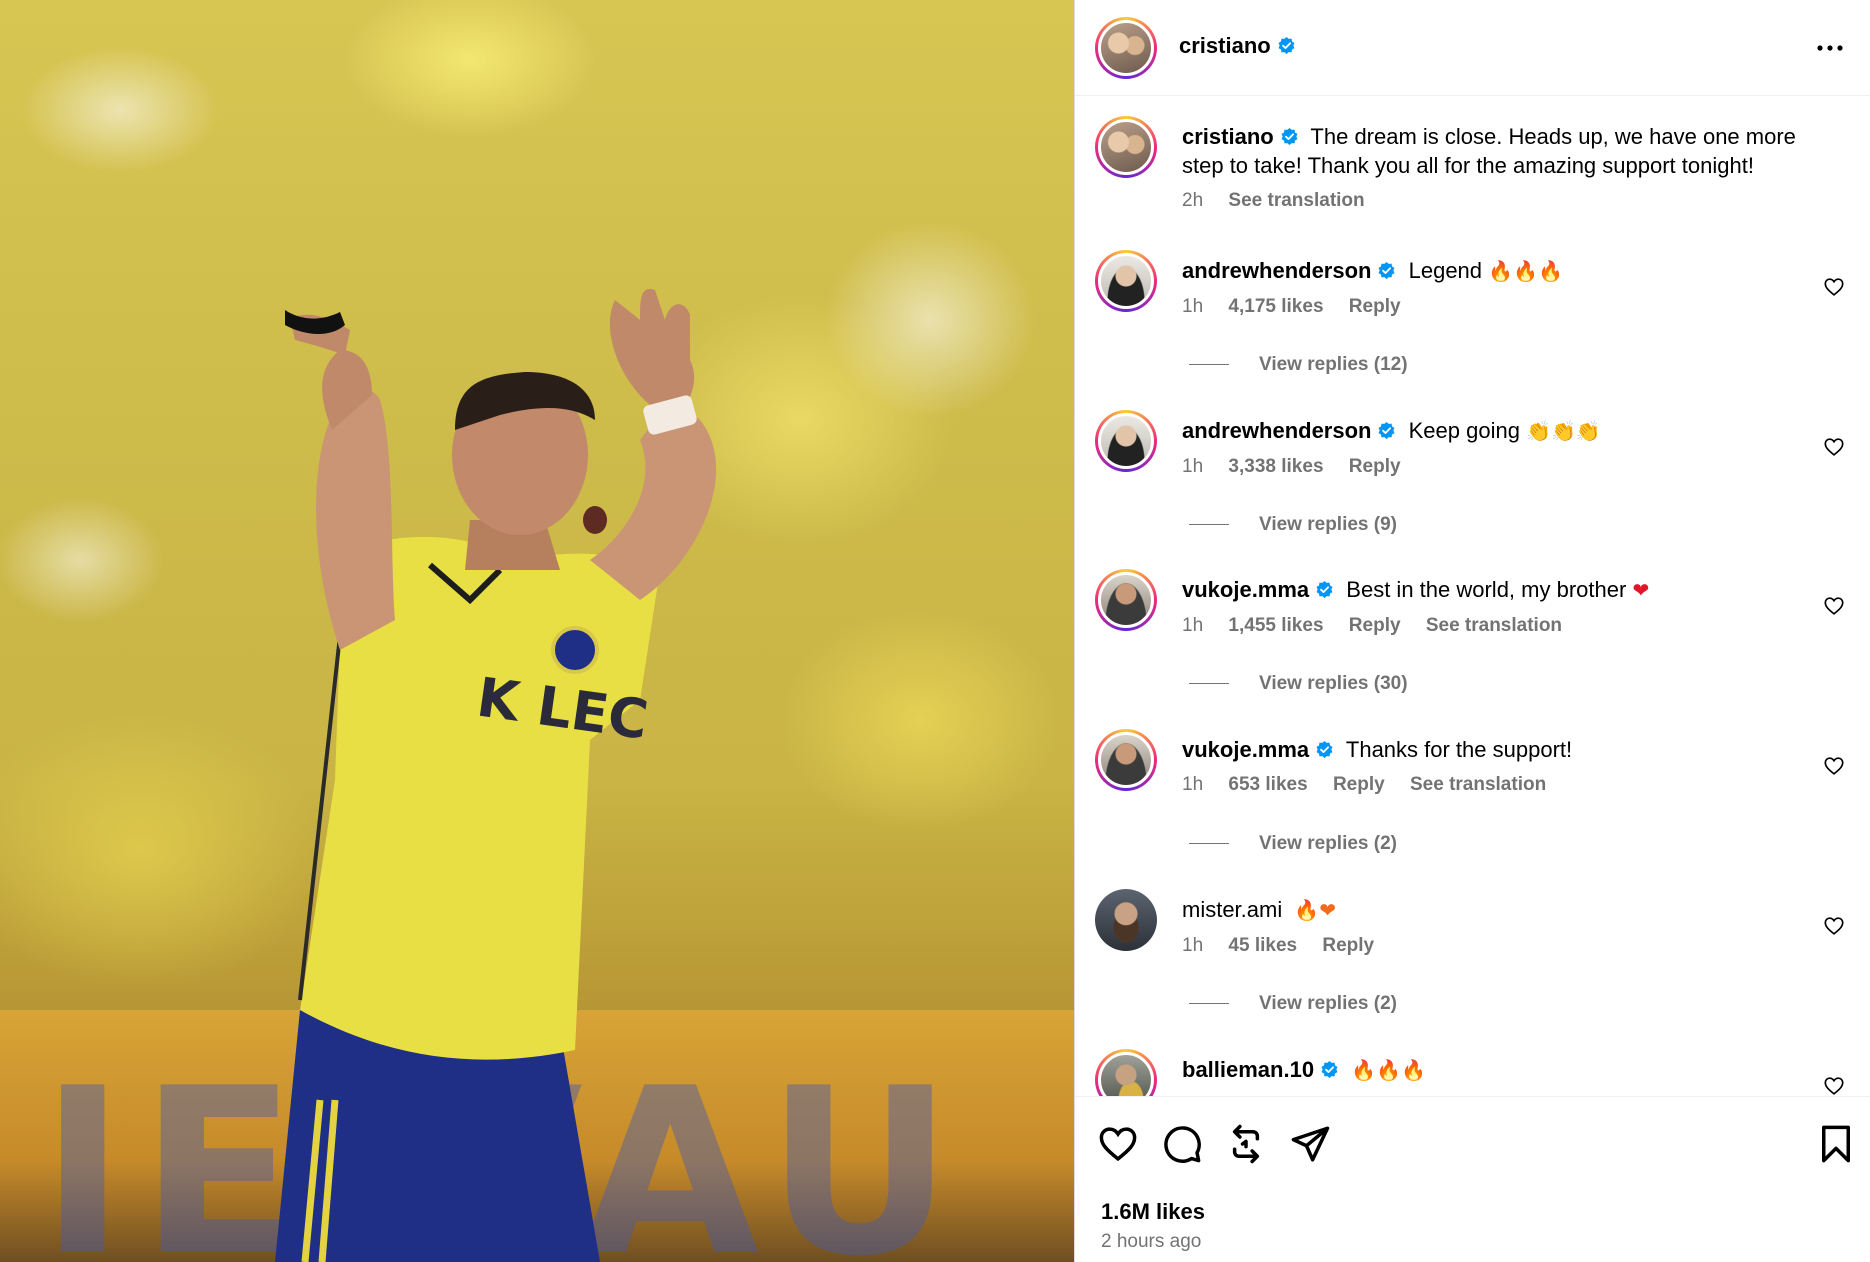 Image resolution: width=1870 pixels, height=1262 pixels. What do you see at coordinates (1641, 590) in the screenshot?
I see `comment-emoji: ❤` at bounding box center [1641, 590].